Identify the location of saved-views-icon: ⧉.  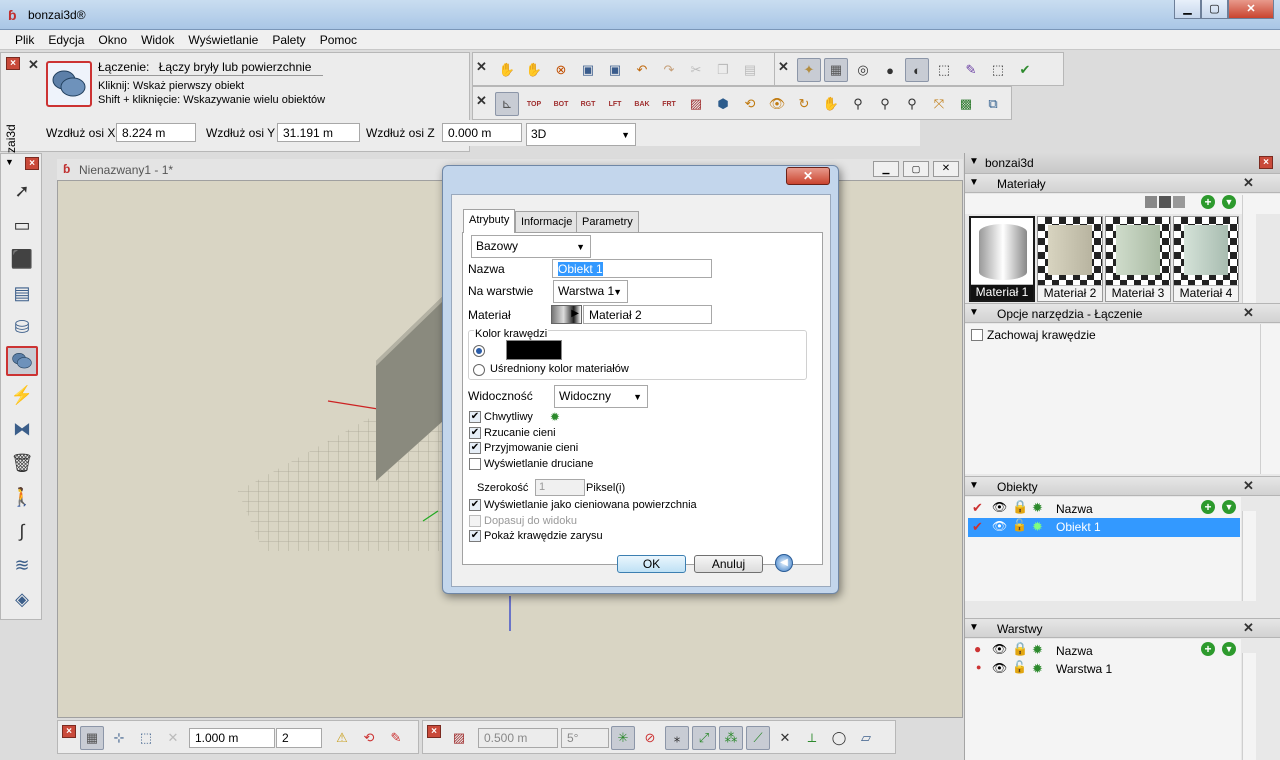
(993, 104).